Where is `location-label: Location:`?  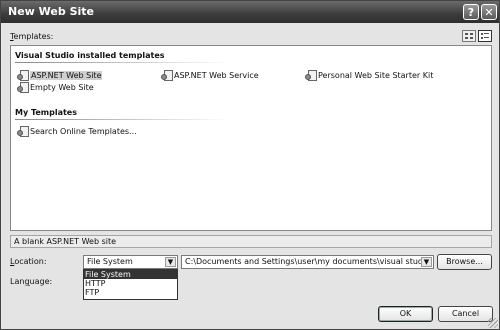
location-label: Location: is located at coordinates (28, 261).